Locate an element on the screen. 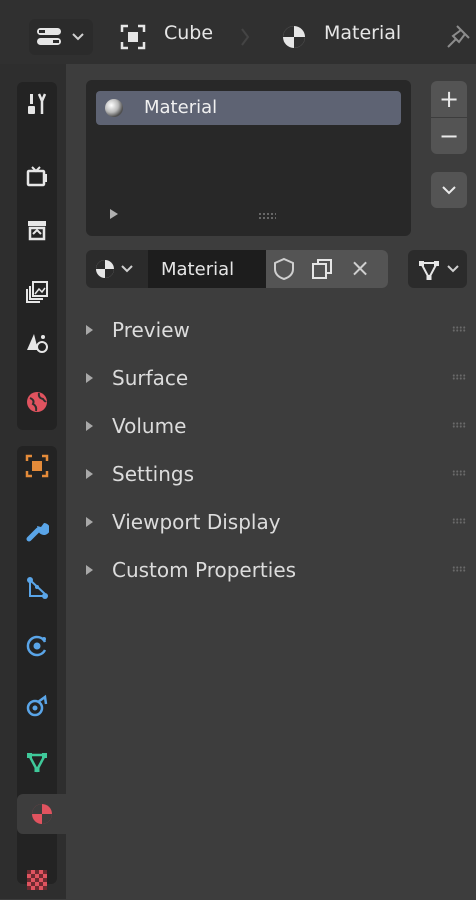 This screenshot has height=900, width=476. tab-world is located at coordinates (37, 402).